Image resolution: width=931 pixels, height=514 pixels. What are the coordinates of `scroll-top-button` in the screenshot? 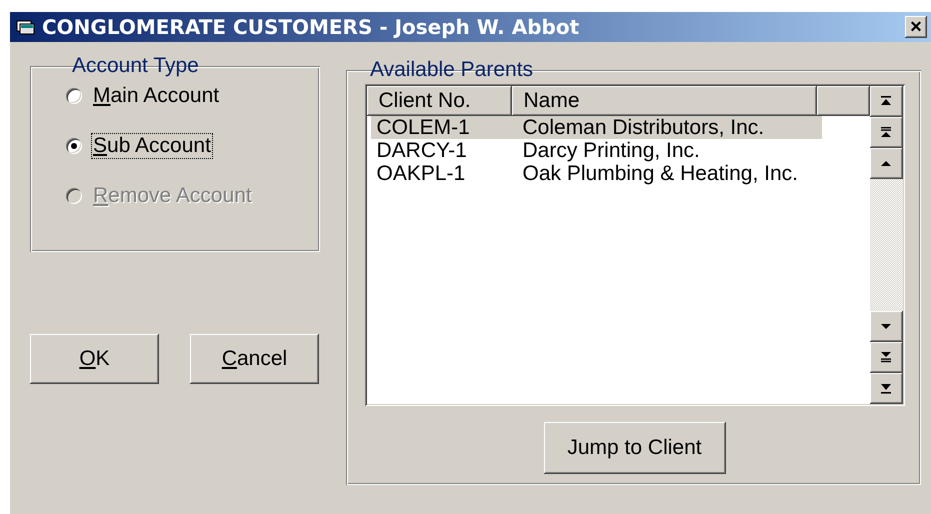 It's located at (886, 101).